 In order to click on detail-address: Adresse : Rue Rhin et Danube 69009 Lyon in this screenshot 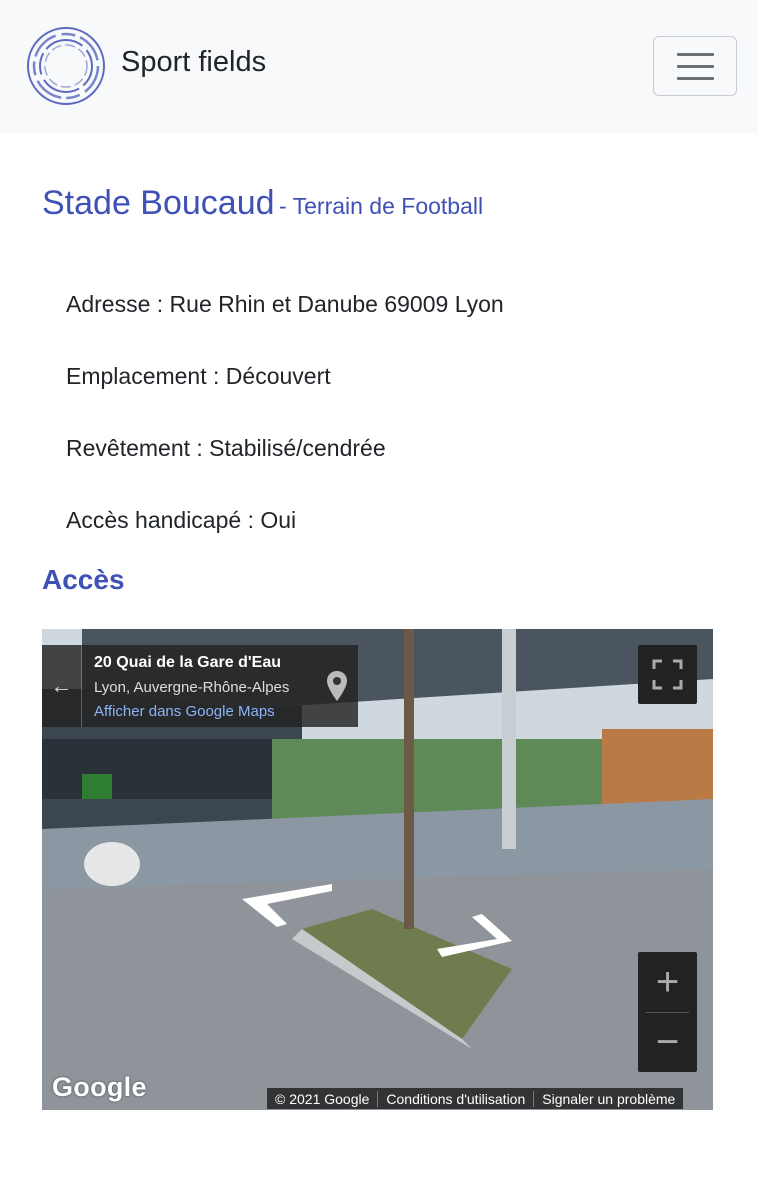, I will do `click(285, 304)`.